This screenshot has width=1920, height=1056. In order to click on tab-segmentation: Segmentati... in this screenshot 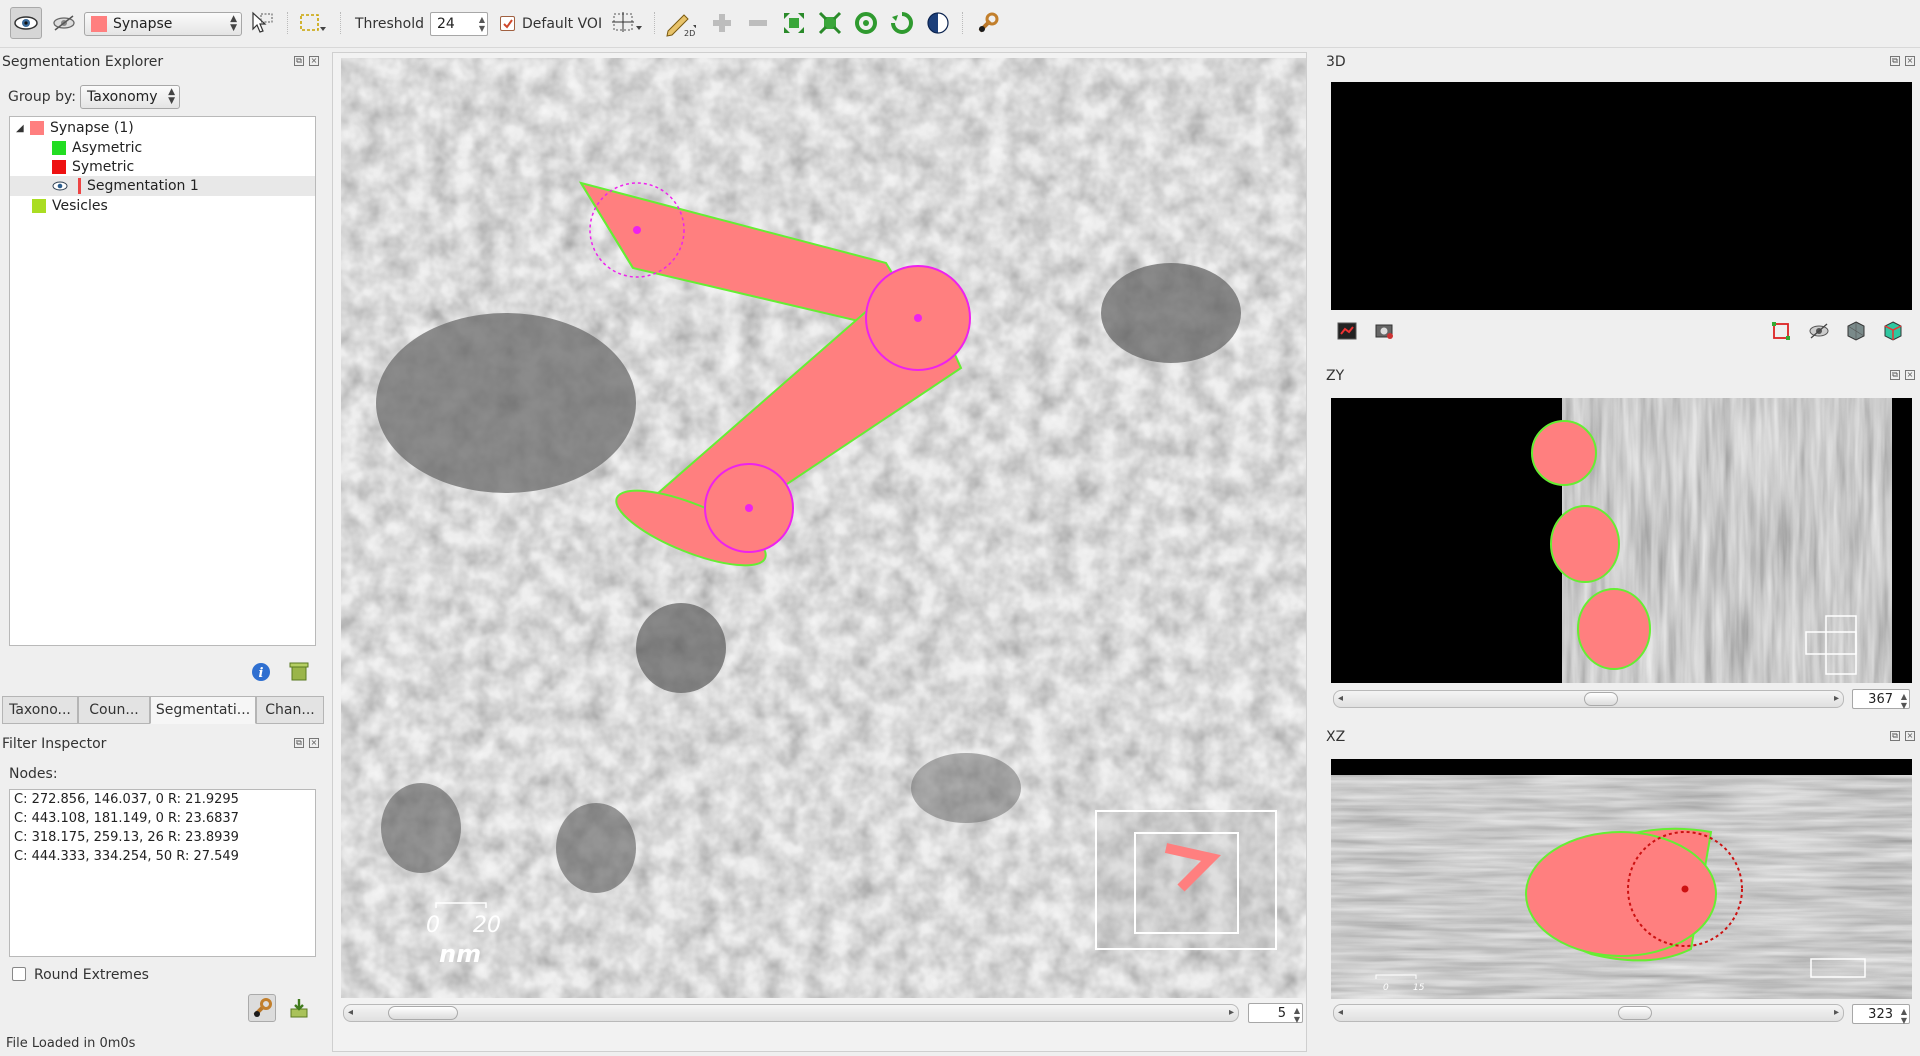, I will do `click(203, 710)`.